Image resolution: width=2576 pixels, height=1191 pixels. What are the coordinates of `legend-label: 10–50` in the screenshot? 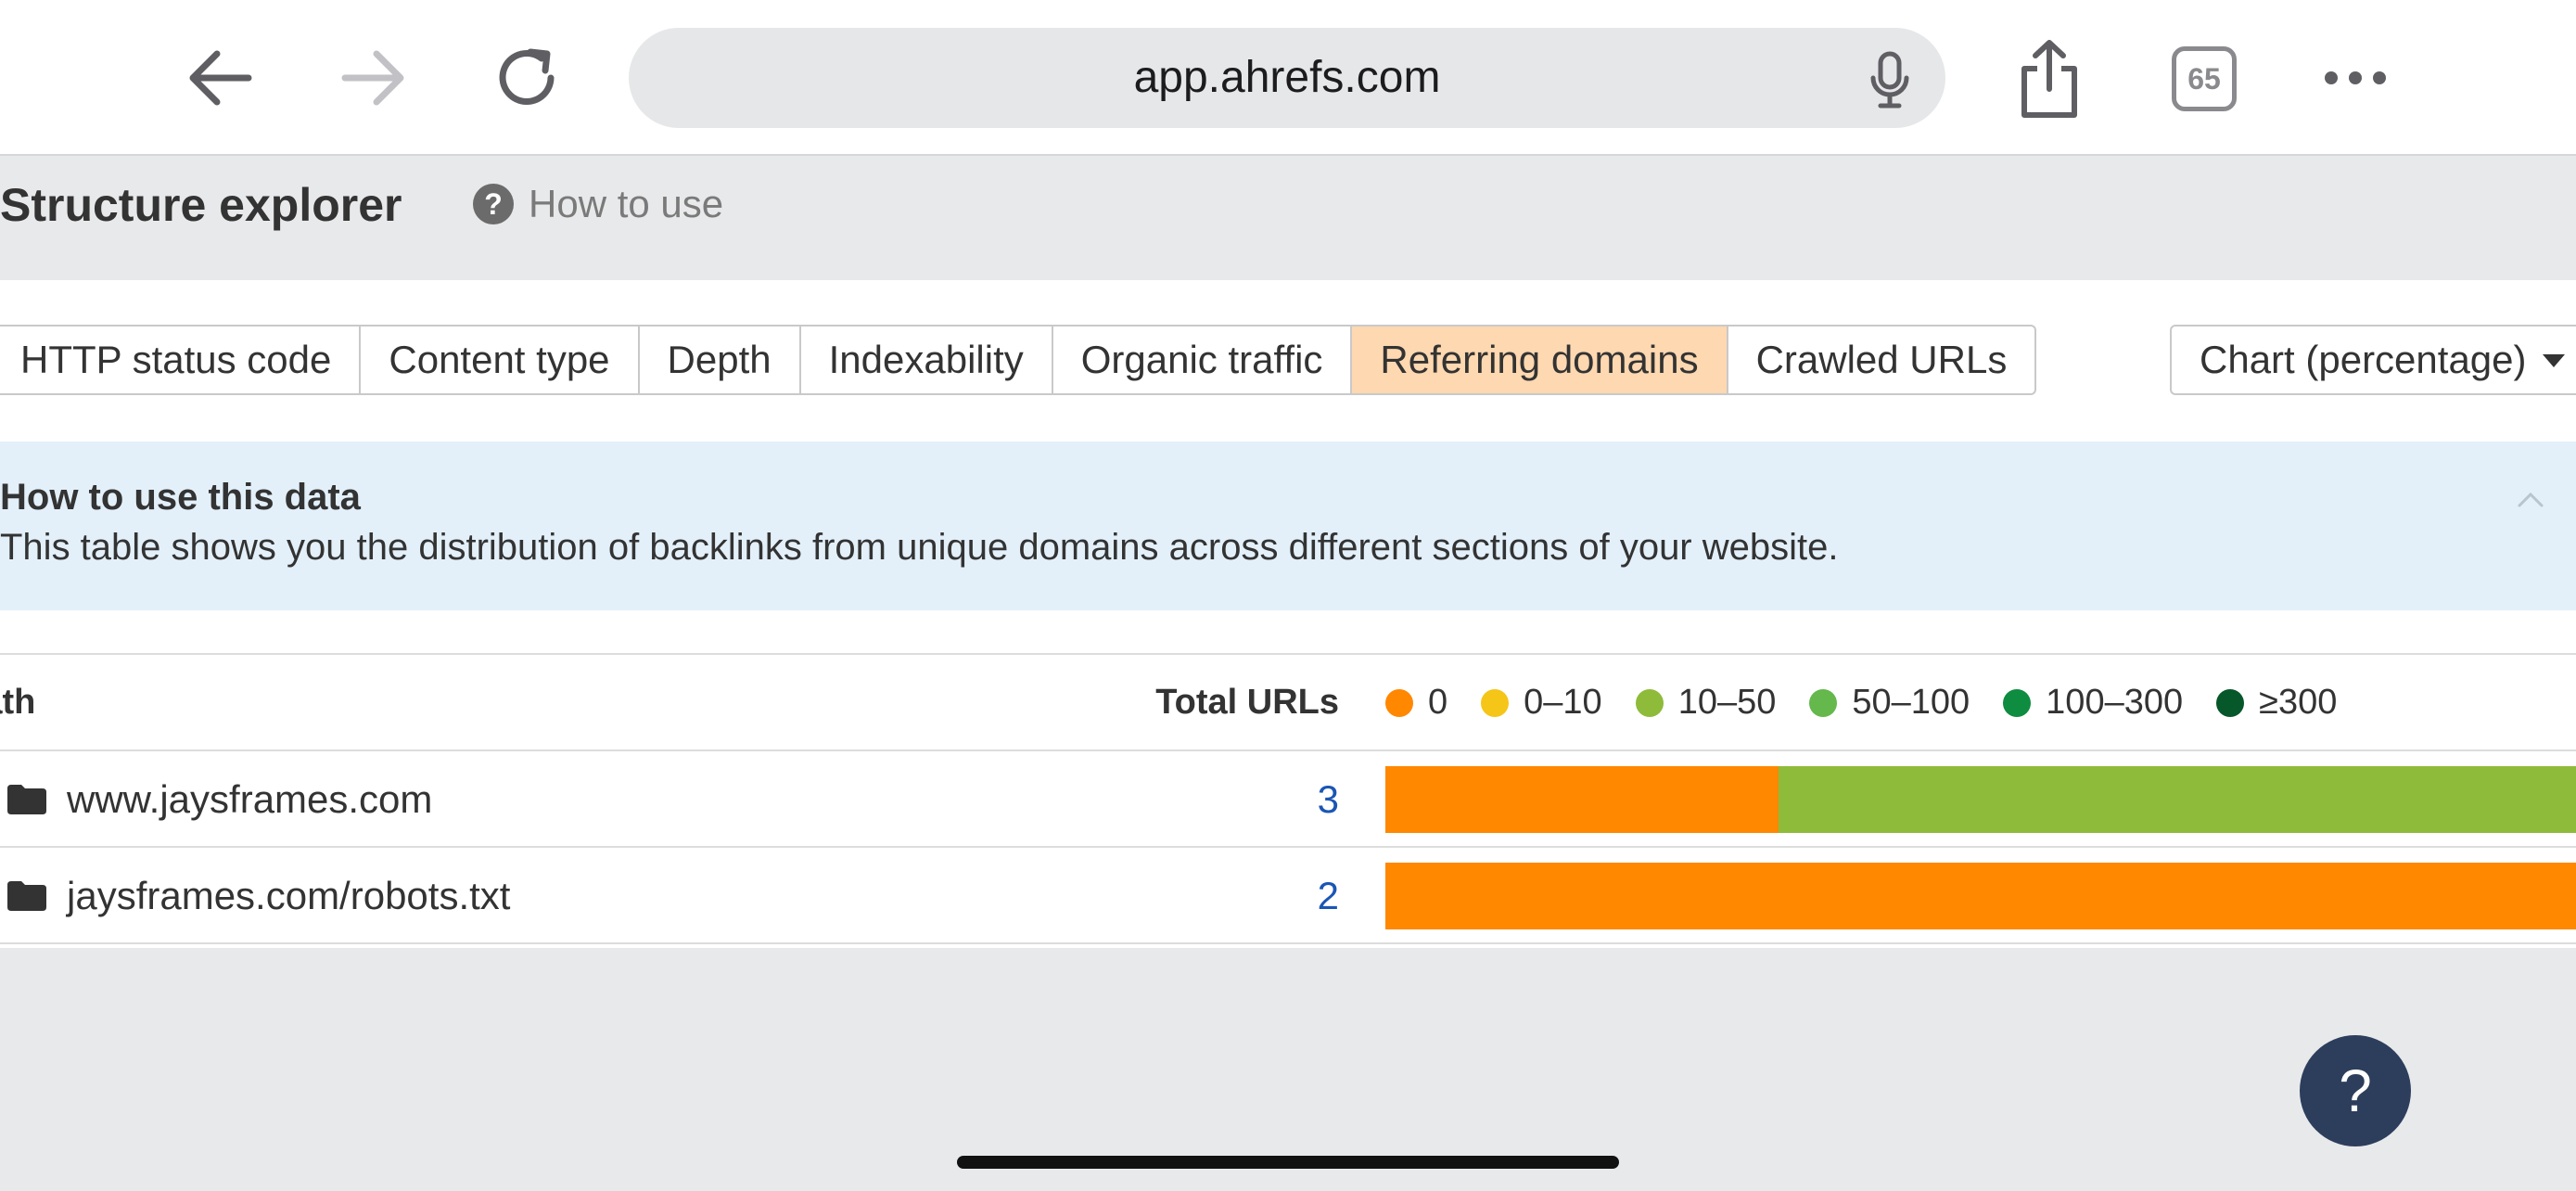 It's located at (1727, 702).